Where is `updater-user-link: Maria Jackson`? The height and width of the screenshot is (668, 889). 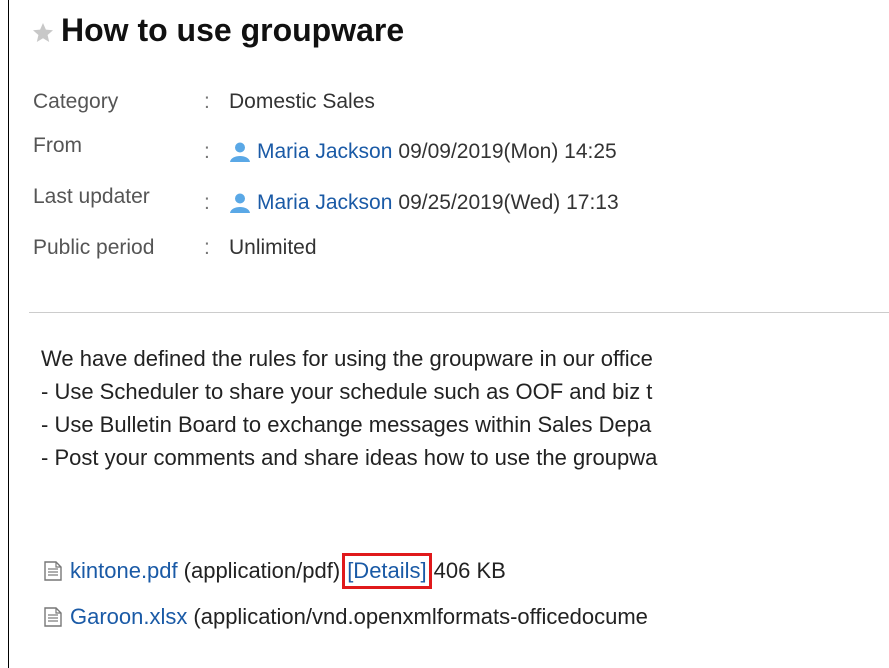 updater-user-link: Maria Jackson is located at coordinates (324, 203).